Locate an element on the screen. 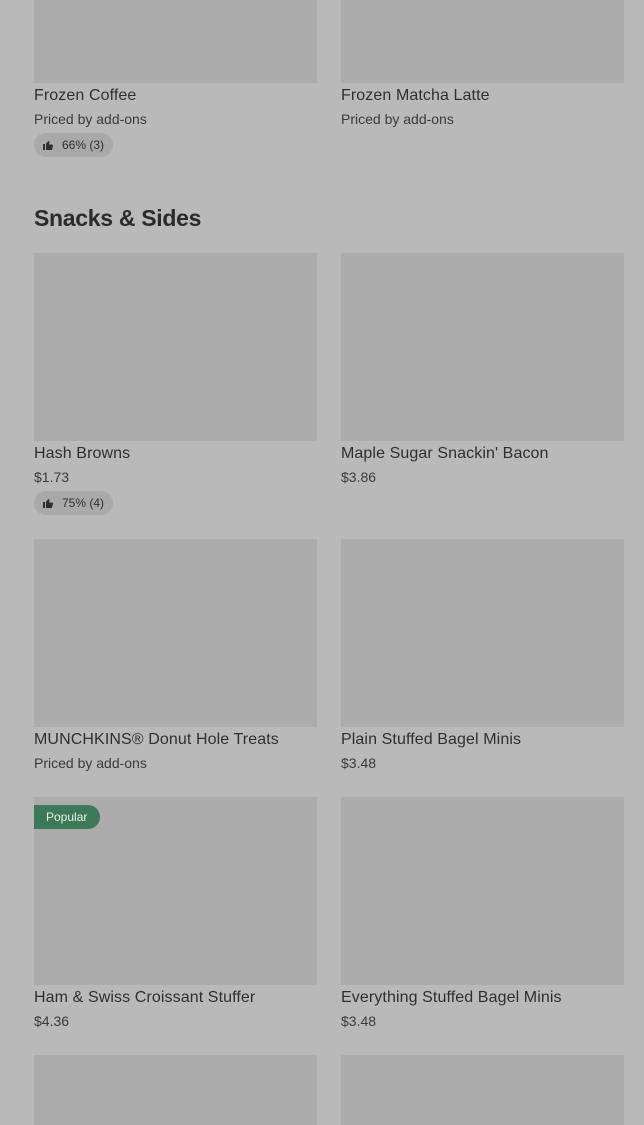  item-name: Frozen Matcha Latte is located at coordinates (415, 95).